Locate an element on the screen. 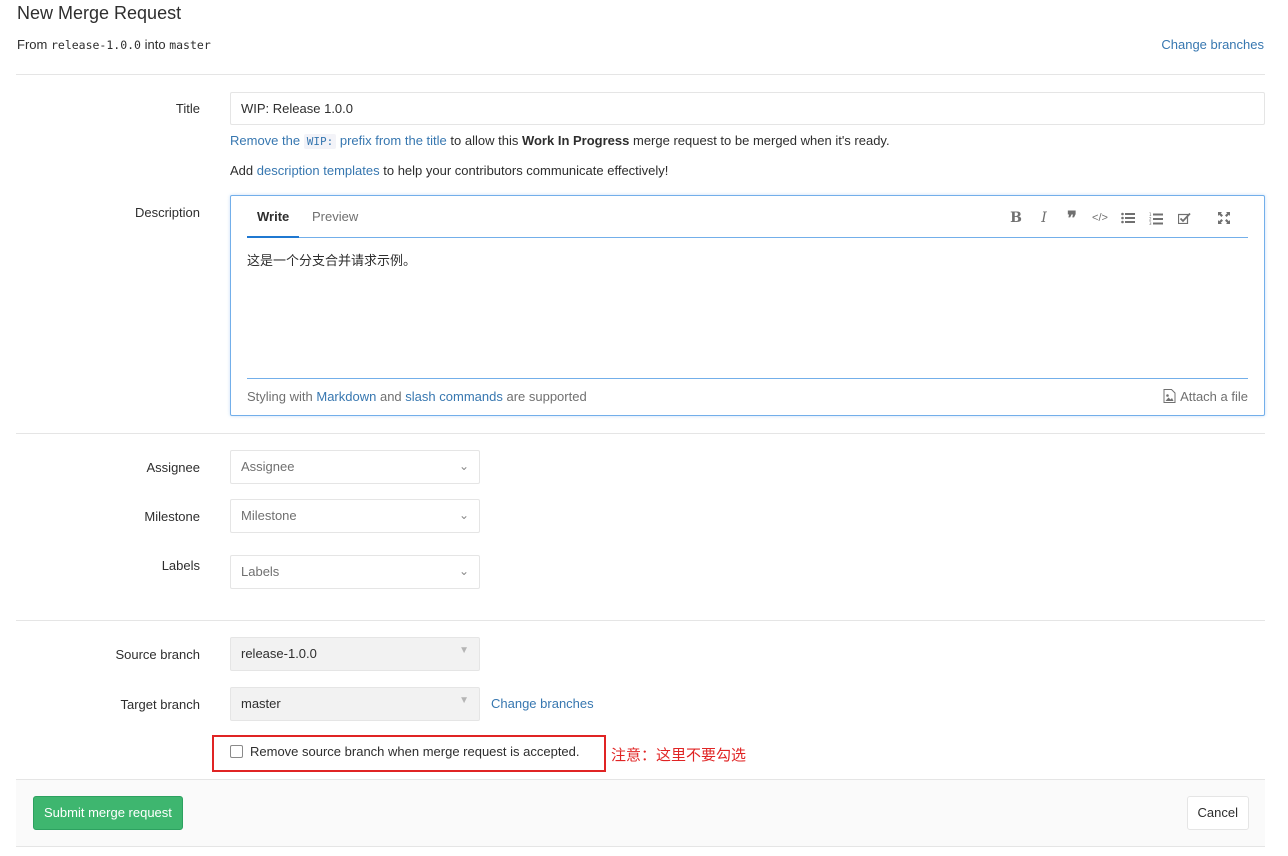  target-branch-label: Target branch is located at coordinates (160, 704).